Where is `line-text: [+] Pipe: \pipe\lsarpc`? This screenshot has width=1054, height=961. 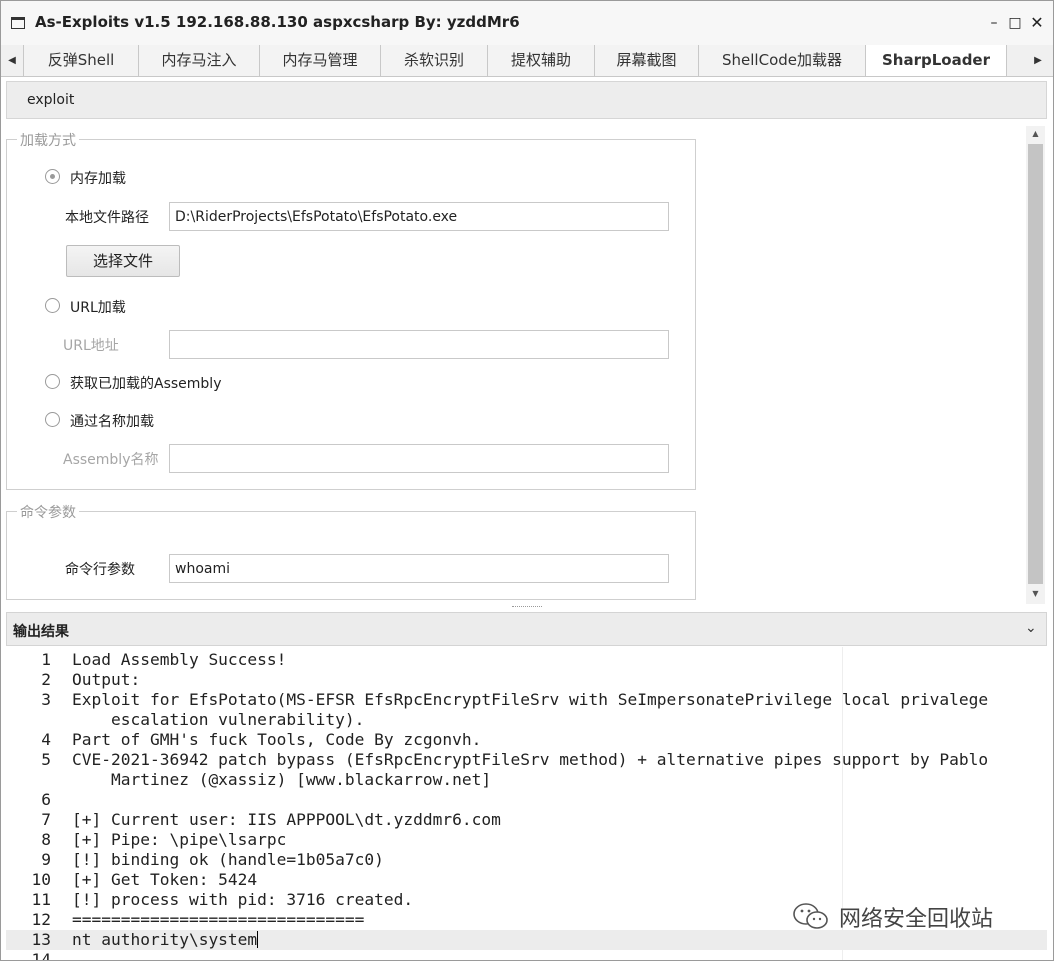 line-text: [+] Pipe: \pipe\lsarpc is located at coordinates (179, 839).